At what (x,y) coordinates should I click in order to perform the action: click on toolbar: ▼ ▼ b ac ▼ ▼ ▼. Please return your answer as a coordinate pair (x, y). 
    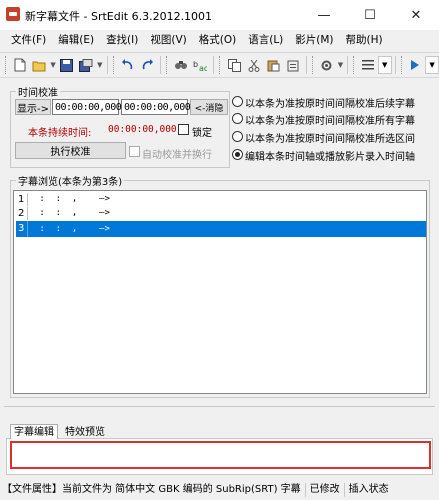
    Looking at the image, I should click on (219, 65).